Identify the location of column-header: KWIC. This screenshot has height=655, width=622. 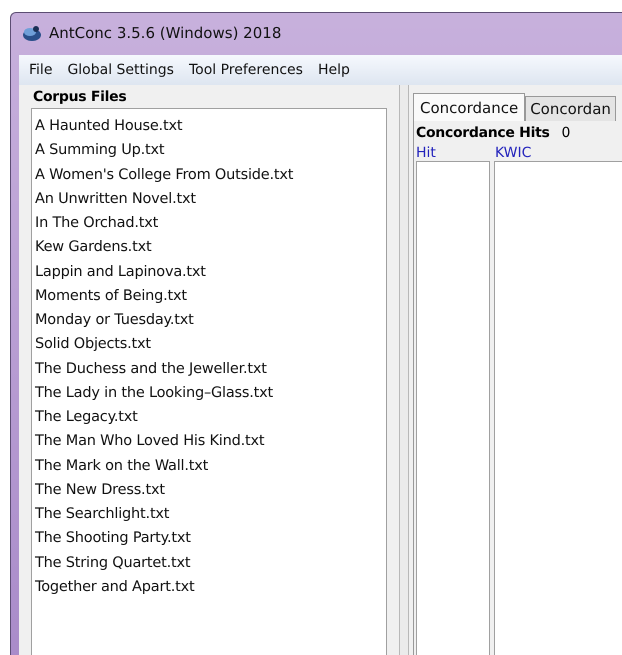
(513, 153).